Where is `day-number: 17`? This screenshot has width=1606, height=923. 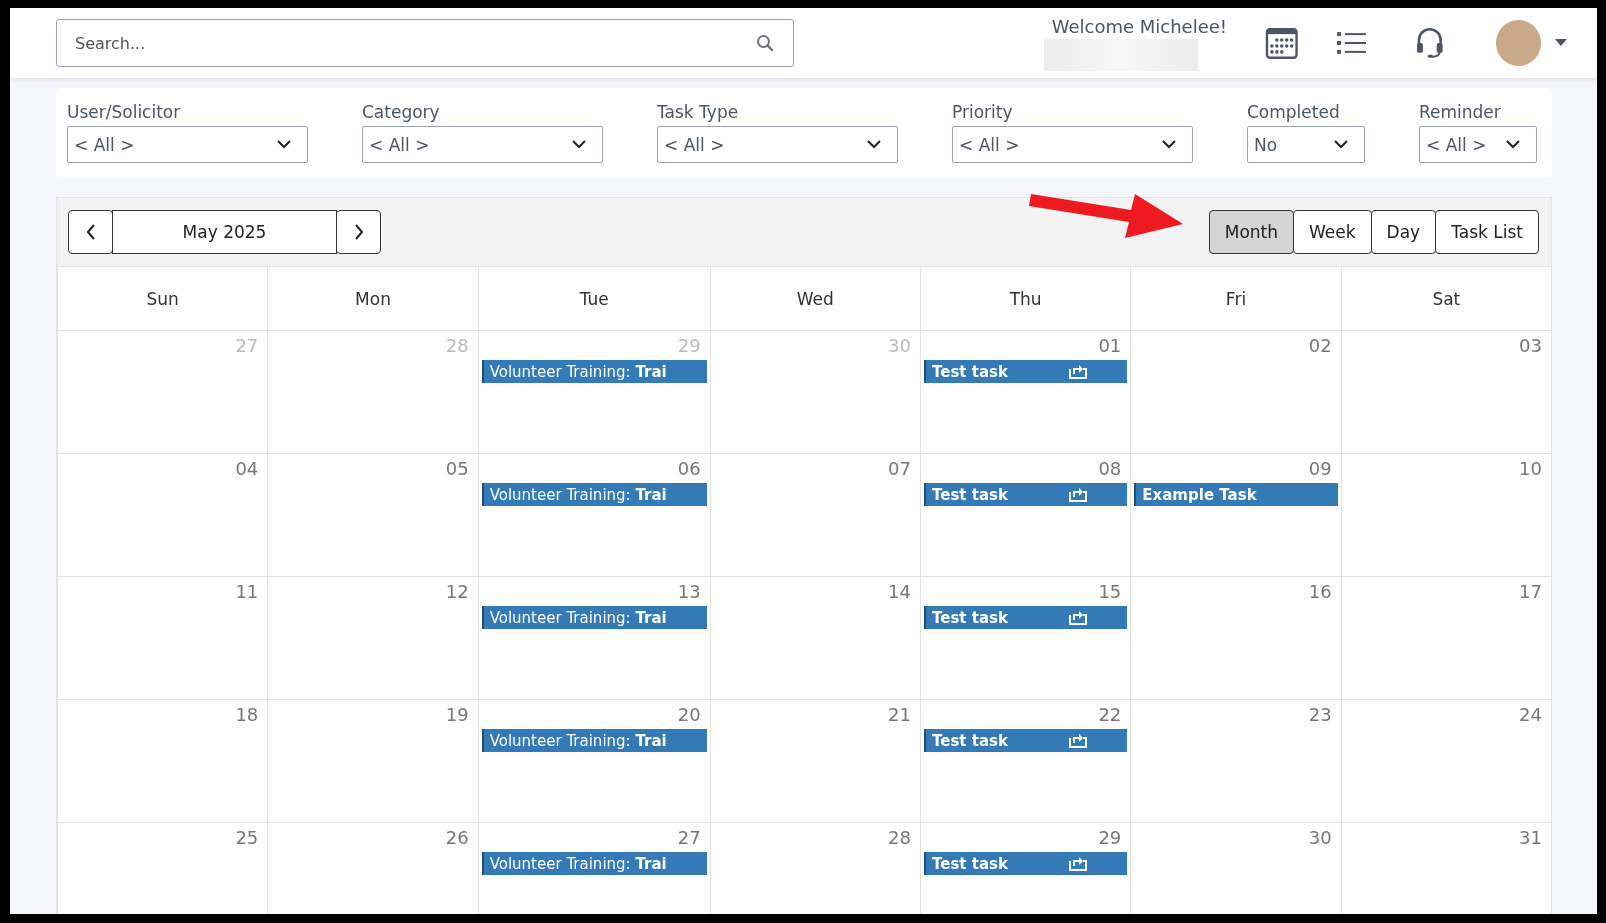 day-number: 17 is located at coordinates (1530, 591).